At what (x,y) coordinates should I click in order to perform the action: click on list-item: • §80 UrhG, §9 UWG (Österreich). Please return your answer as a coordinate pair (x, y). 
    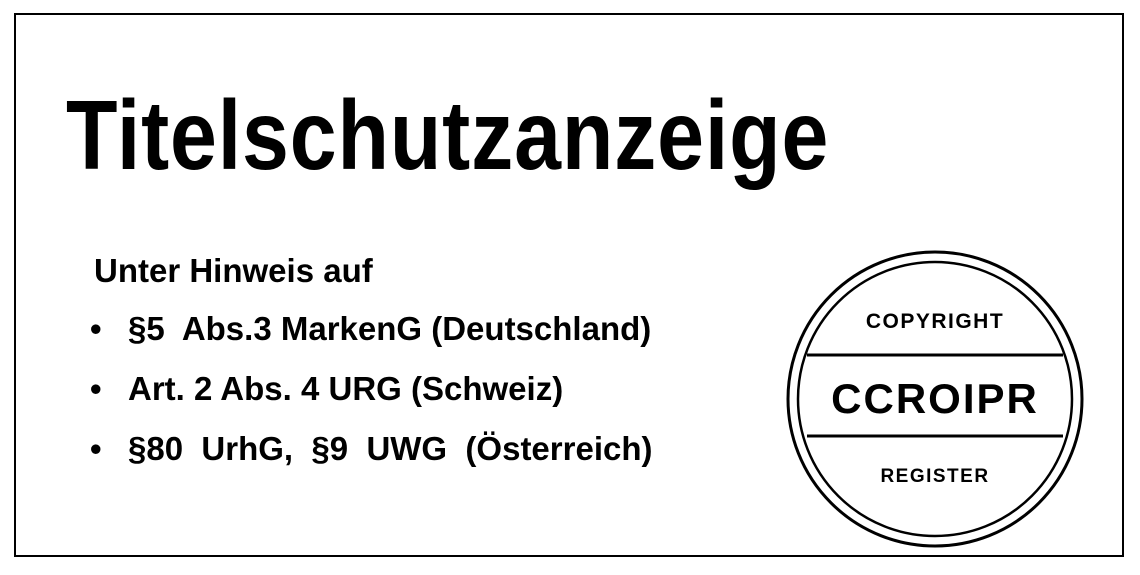
    Looking at the image, I should click on (371, 462).